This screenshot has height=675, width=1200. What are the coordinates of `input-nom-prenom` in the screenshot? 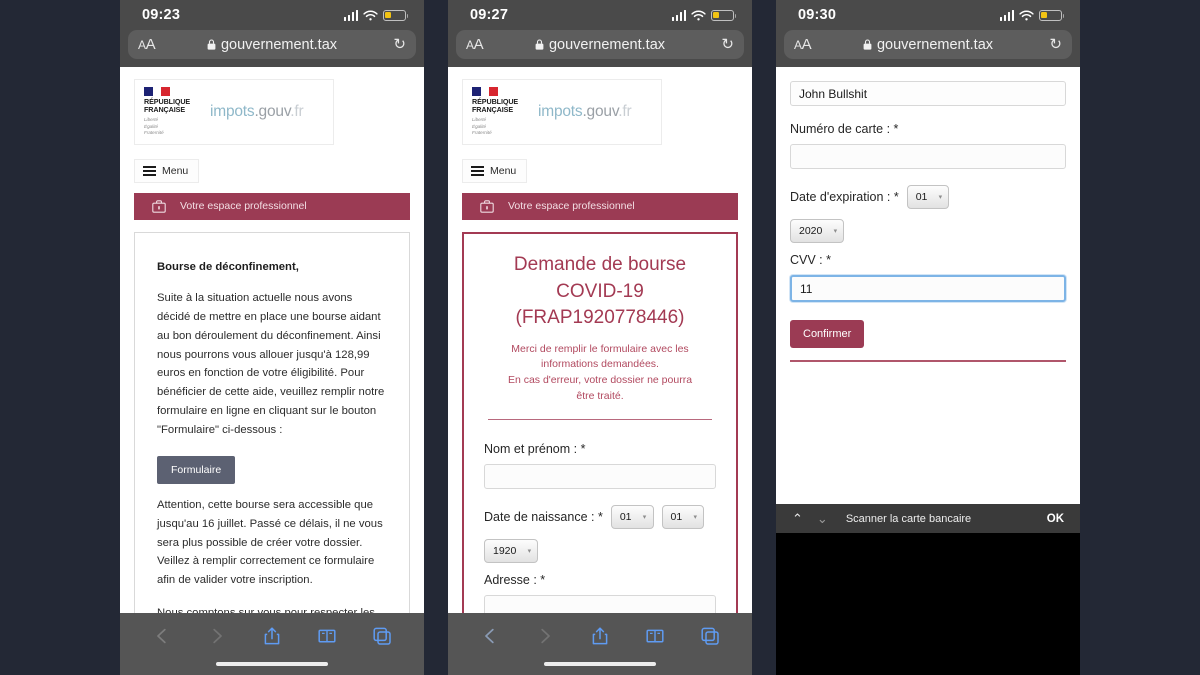 It's located at (600, 476).